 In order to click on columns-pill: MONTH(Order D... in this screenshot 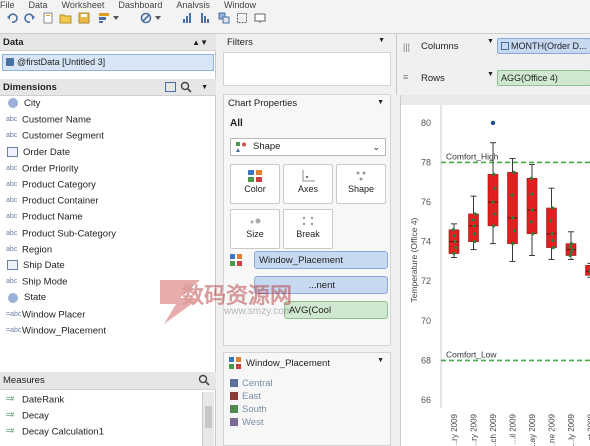, I will do `click(543, 46)`.